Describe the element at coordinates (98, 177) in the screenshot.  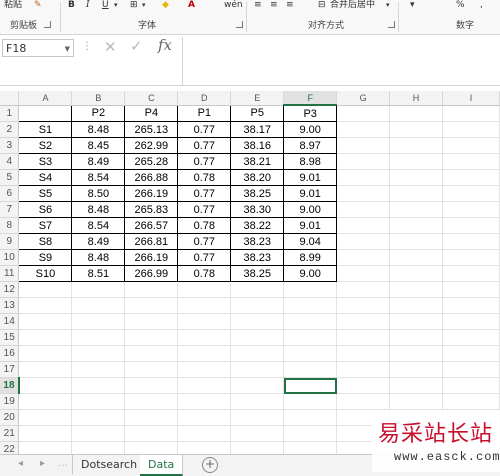
I see `cell-b5: 8.54` at that location.